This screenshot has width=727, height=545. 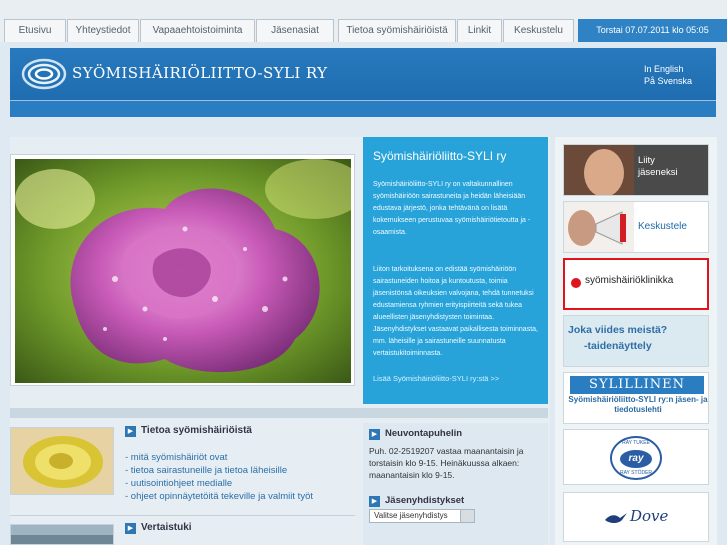 What do you see at coordinates (576, 283) in the screenshot?
I see `clinic-dot-icon` at bounding box center [576, 283].